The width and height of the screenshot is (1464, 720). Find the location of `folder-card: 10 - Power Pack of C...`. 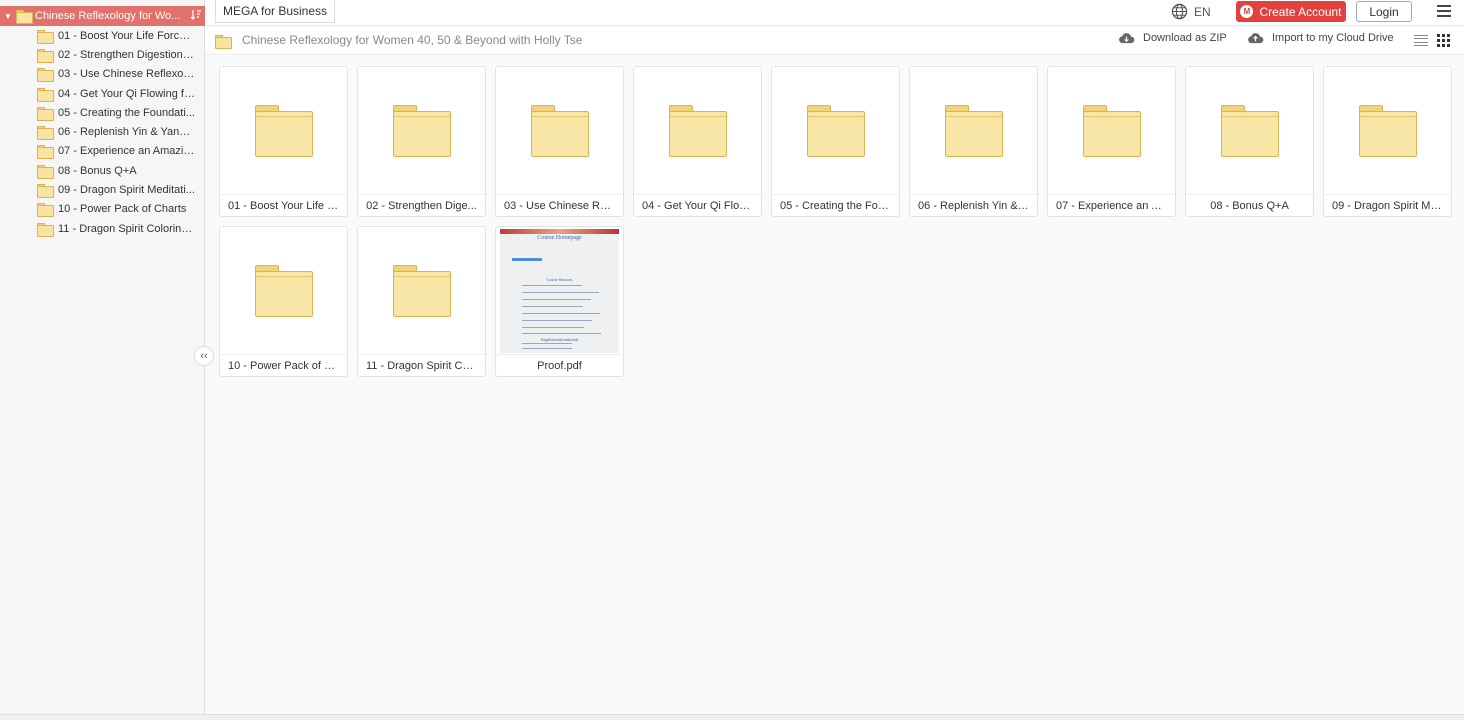

folder-card: 10 - Power Pack of C... is located at coordinates (283, 301).